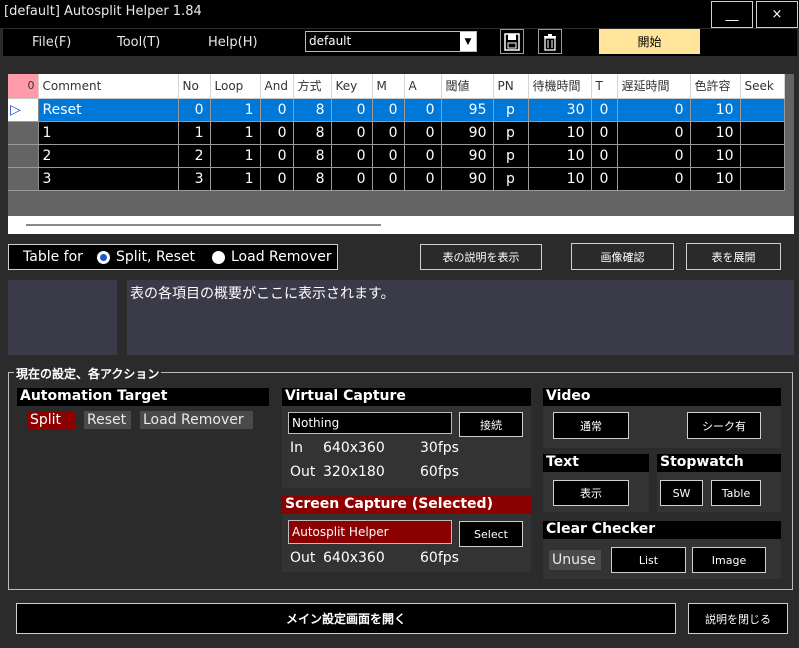  I want to click on col-method: 方式, so click(312, 86).